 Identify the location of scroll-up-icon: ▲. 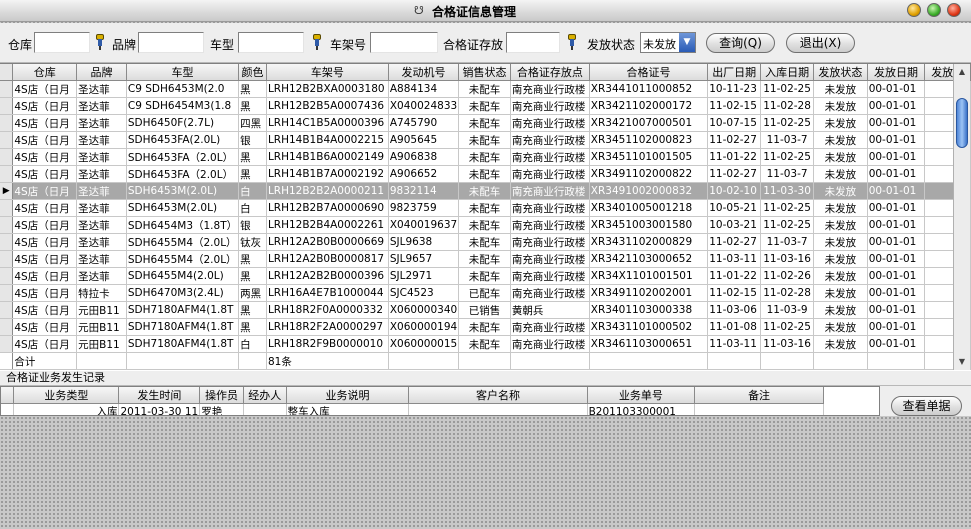
(962, 72).